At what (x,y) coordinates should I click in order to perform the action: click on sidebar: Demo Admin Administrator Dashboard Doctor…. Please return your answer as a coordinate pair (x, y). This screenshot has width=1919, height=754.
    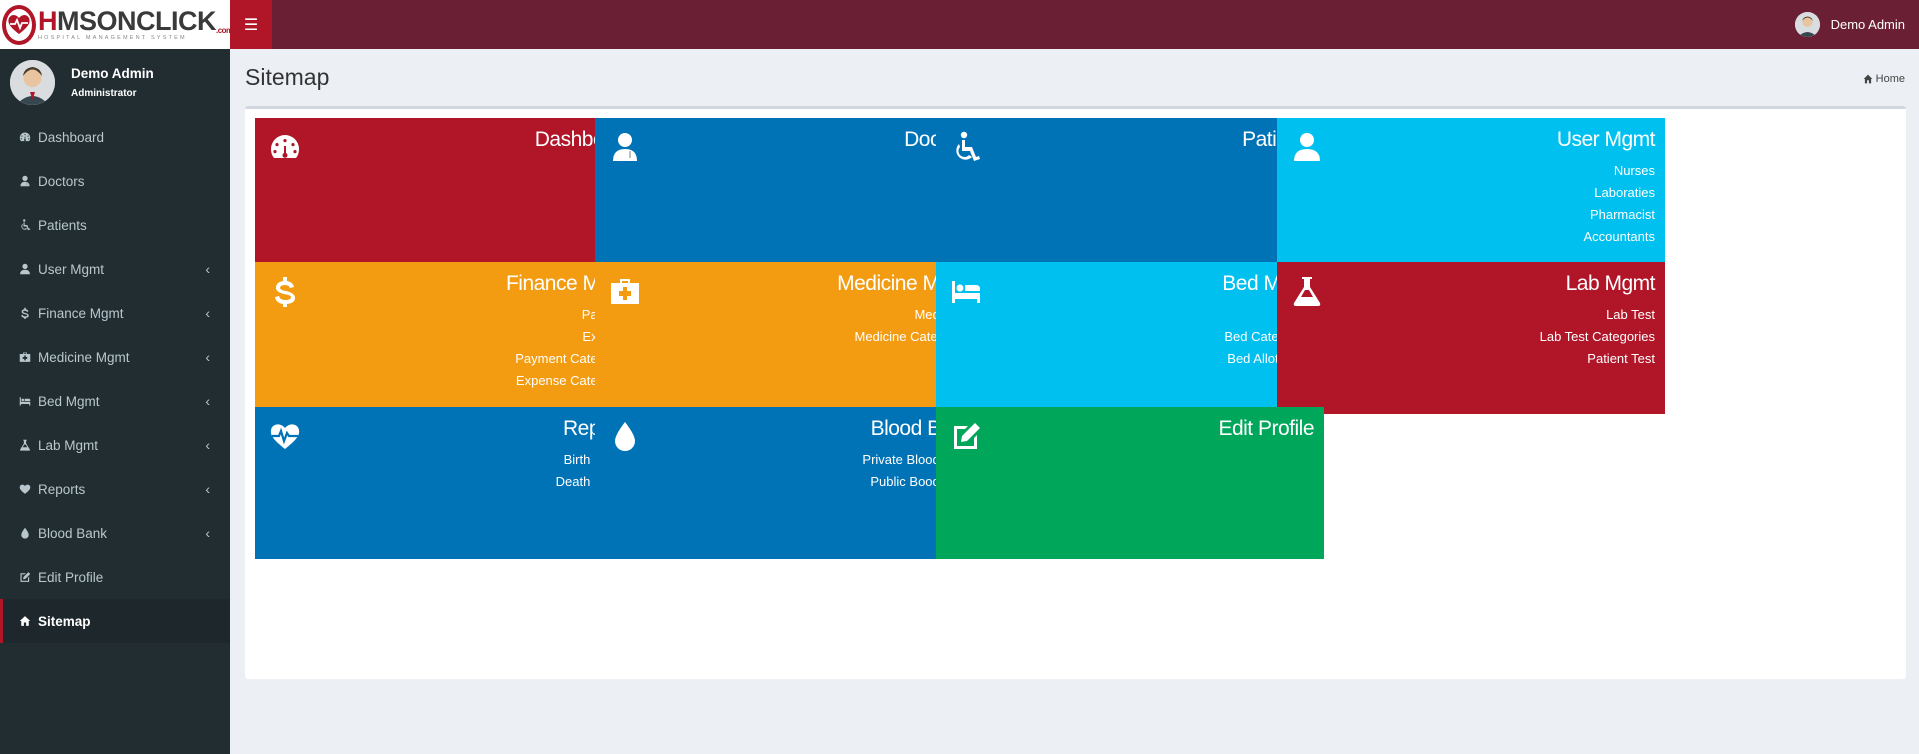
    Looking at the image, I should click on (115, 401).